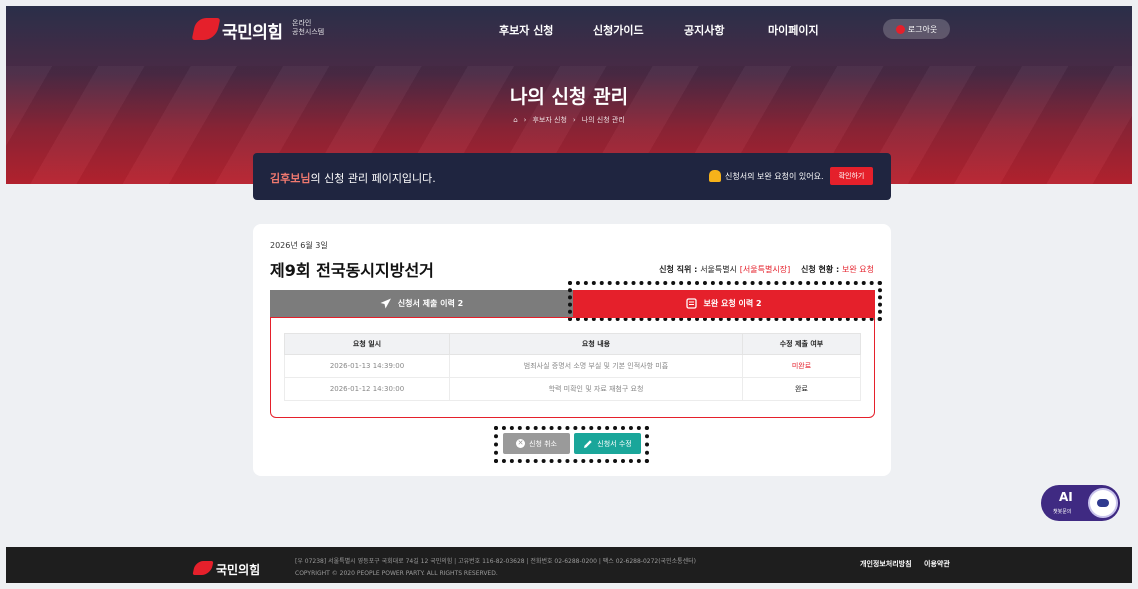 The width and height of the screenshot is (1138, 589). I want to click on nav-item-apply: 후보자 신청, so click(526, 30).